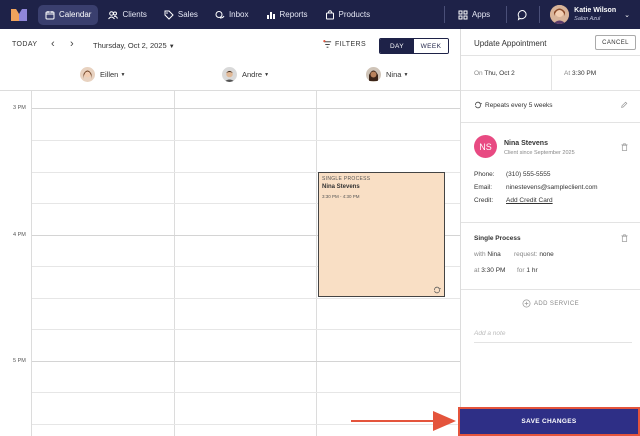 The width and height of the screenshot is (640, 436). I want to click on at-label: at, so click(477, 270).